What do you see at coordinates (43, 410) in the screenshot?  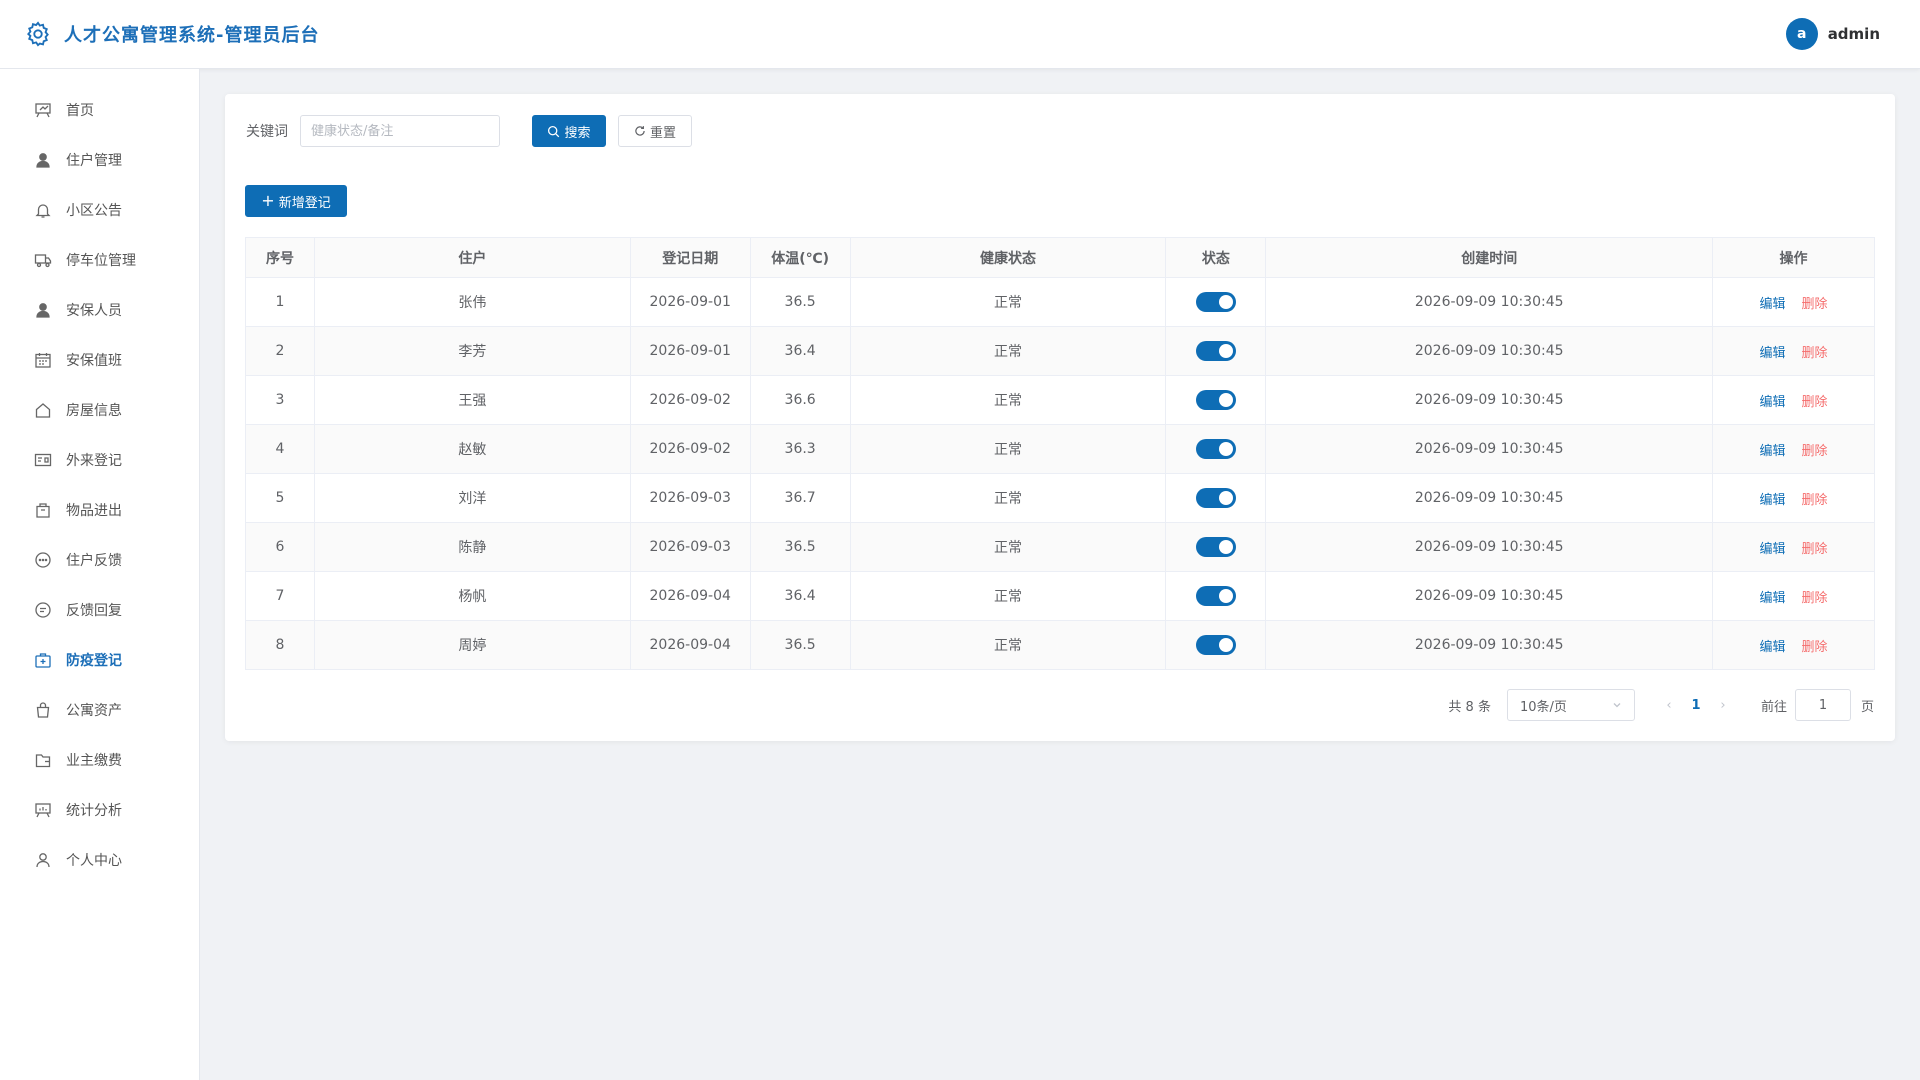 I see `house-icon` at bounding box center [43, 410].